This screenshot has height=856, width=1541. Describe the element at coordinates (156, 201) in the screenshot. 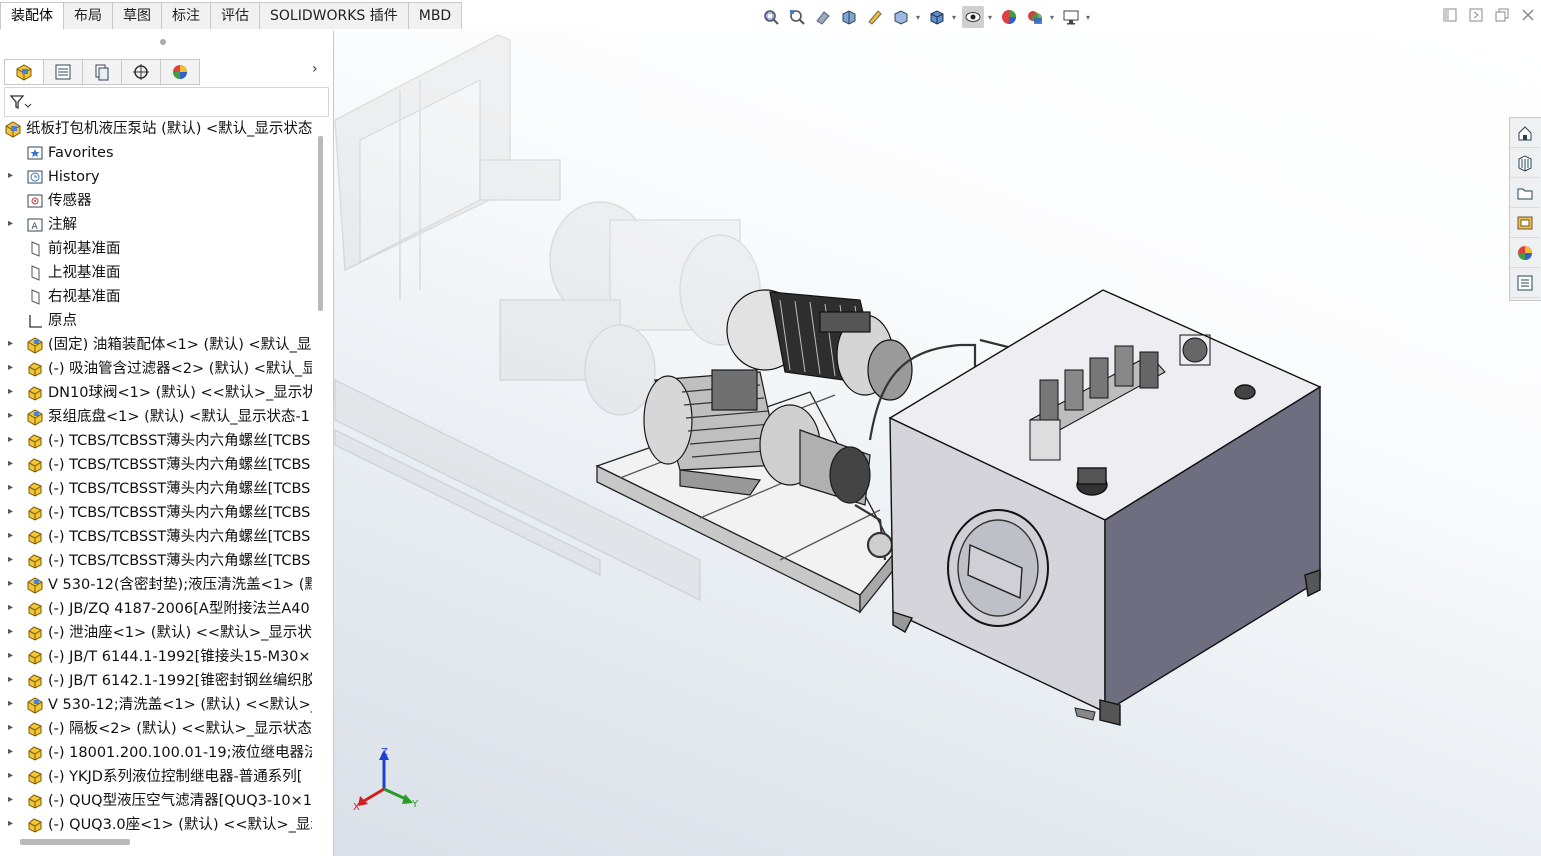

I see `tree-item: 传感器` at that location.